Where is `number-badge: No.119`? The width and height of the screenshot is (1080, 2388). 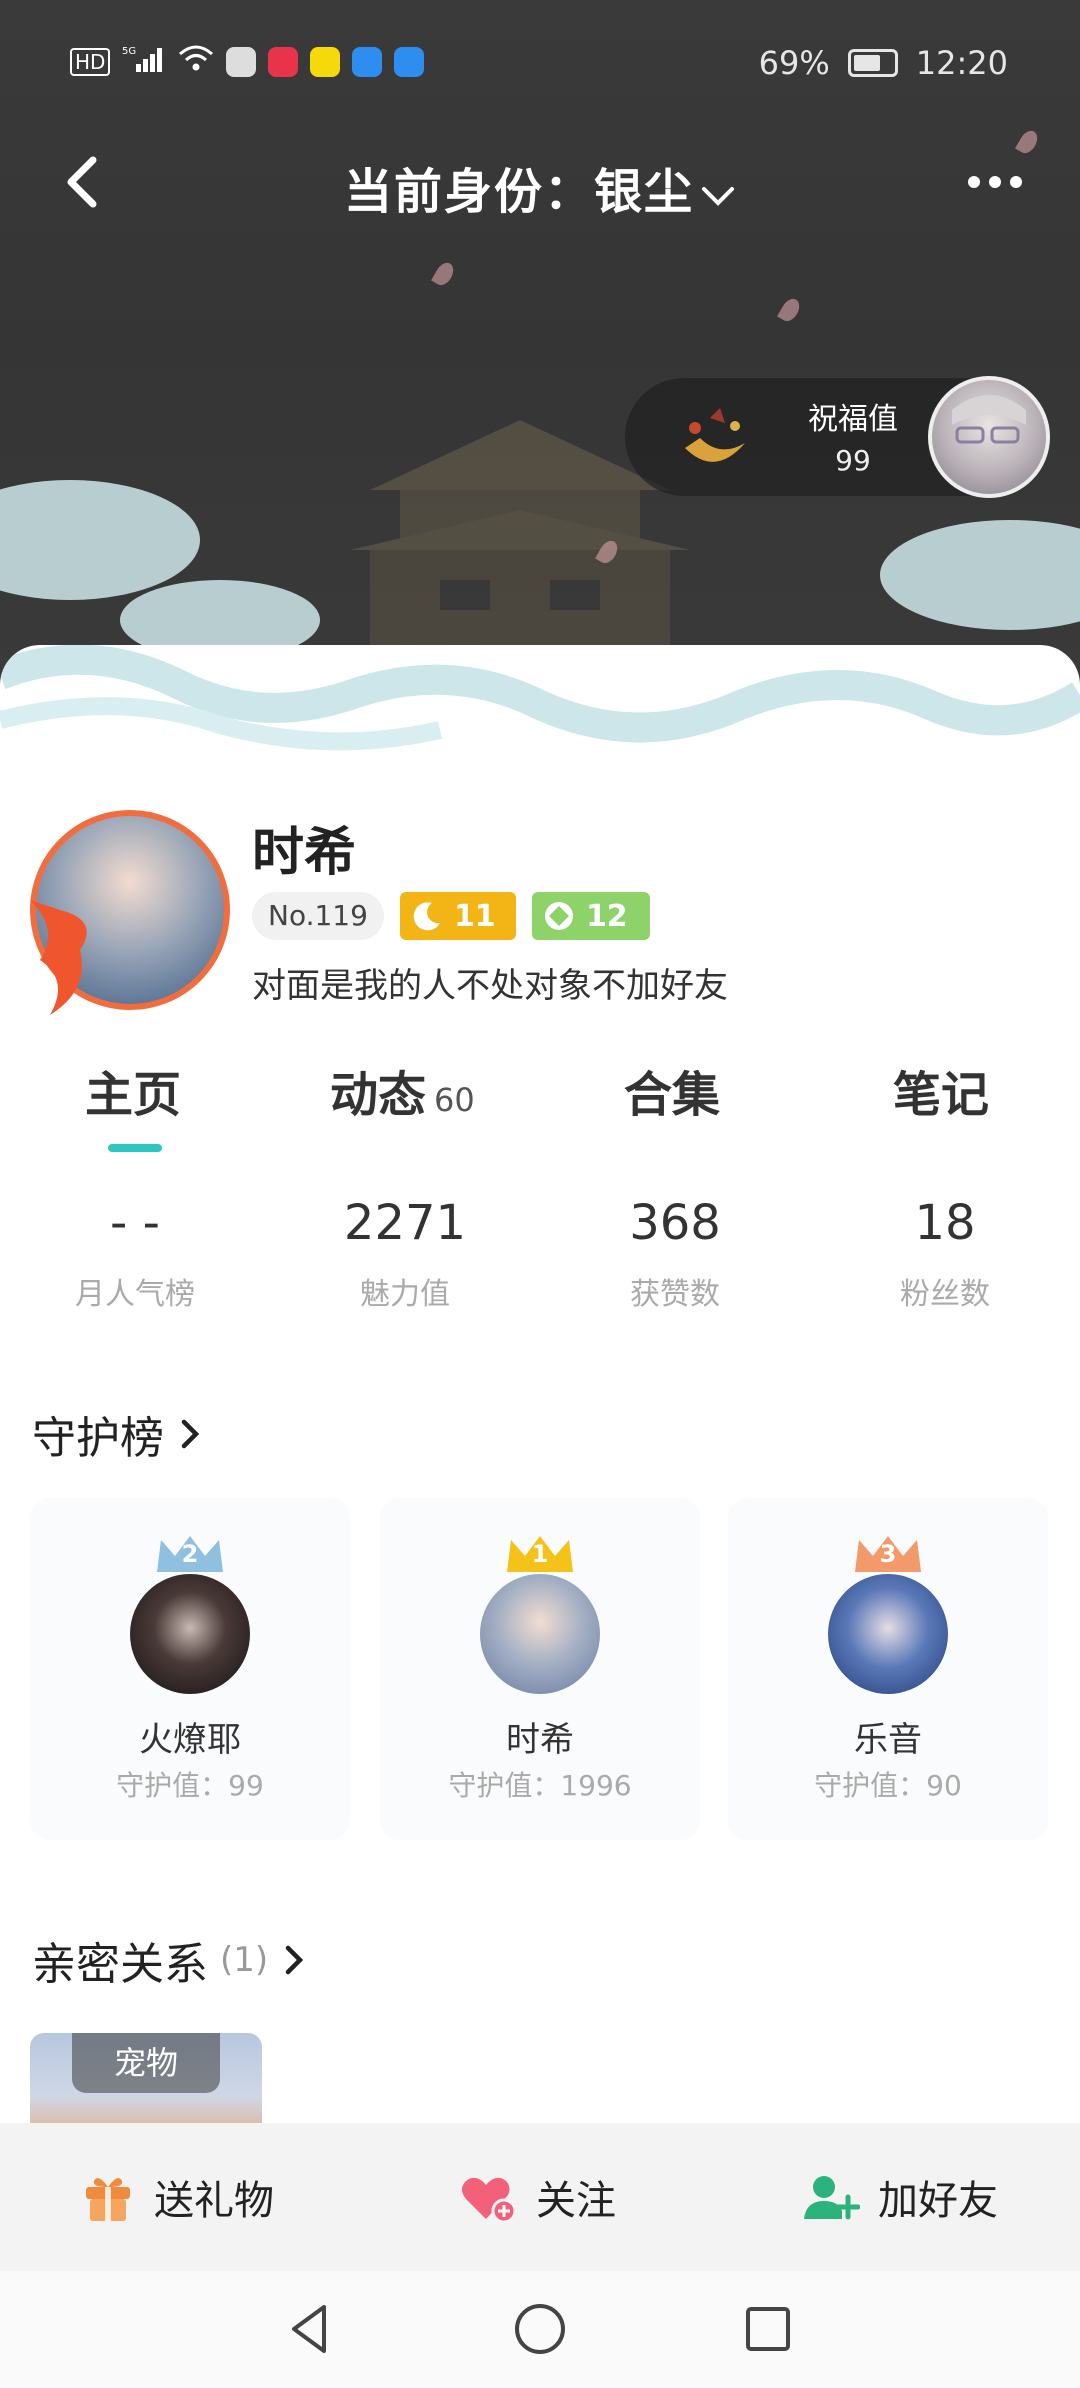
number-badge: No.119 is located at coordinates (318, 916).